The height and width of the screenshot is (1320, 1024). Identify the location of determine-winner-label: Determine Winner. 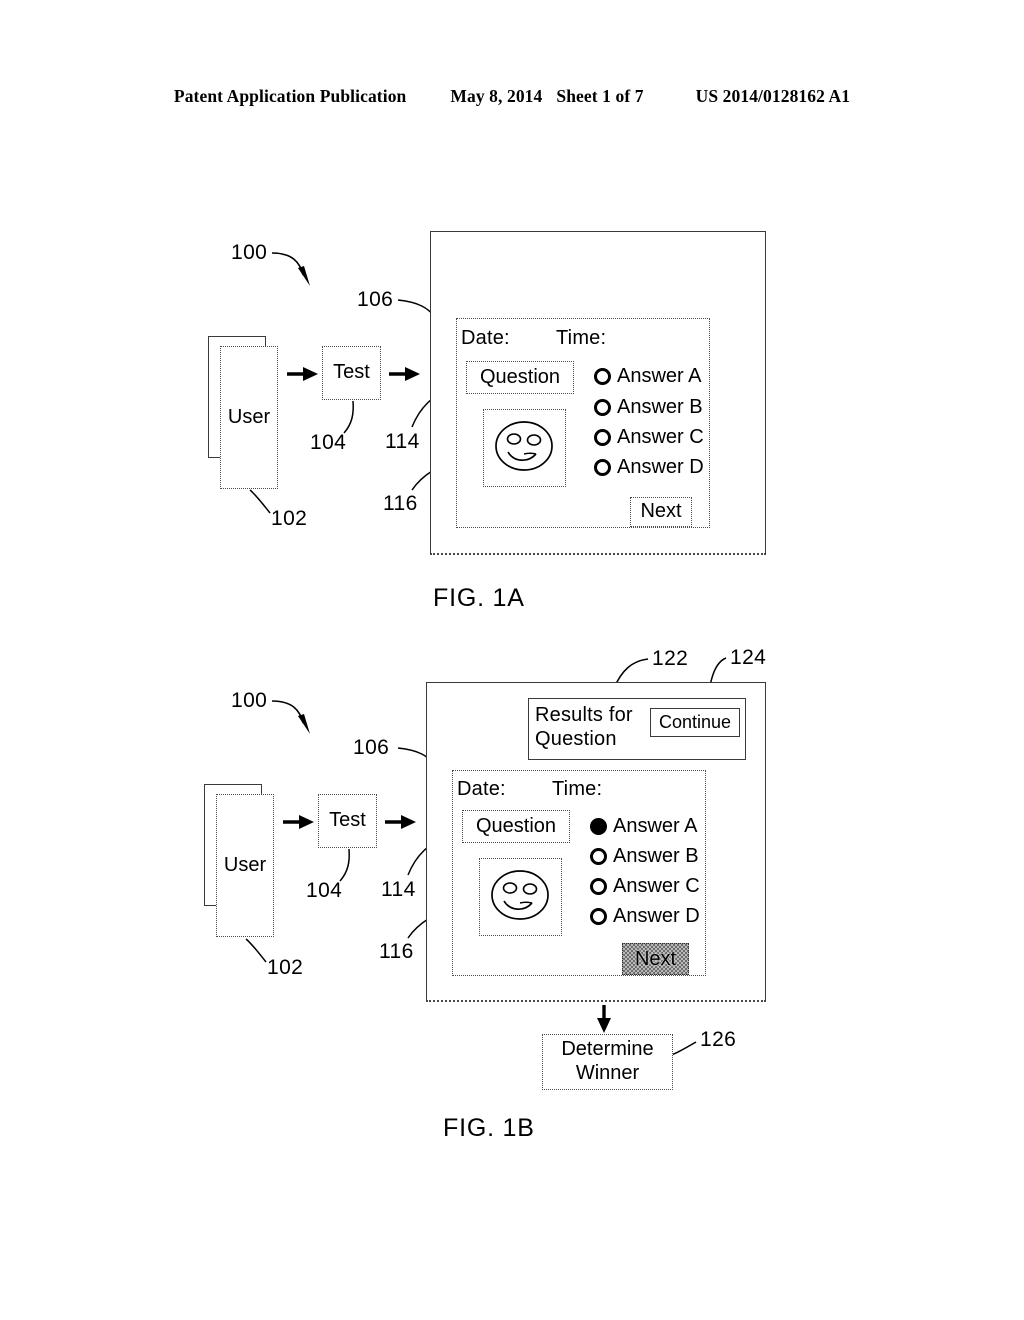
(607, 1062).